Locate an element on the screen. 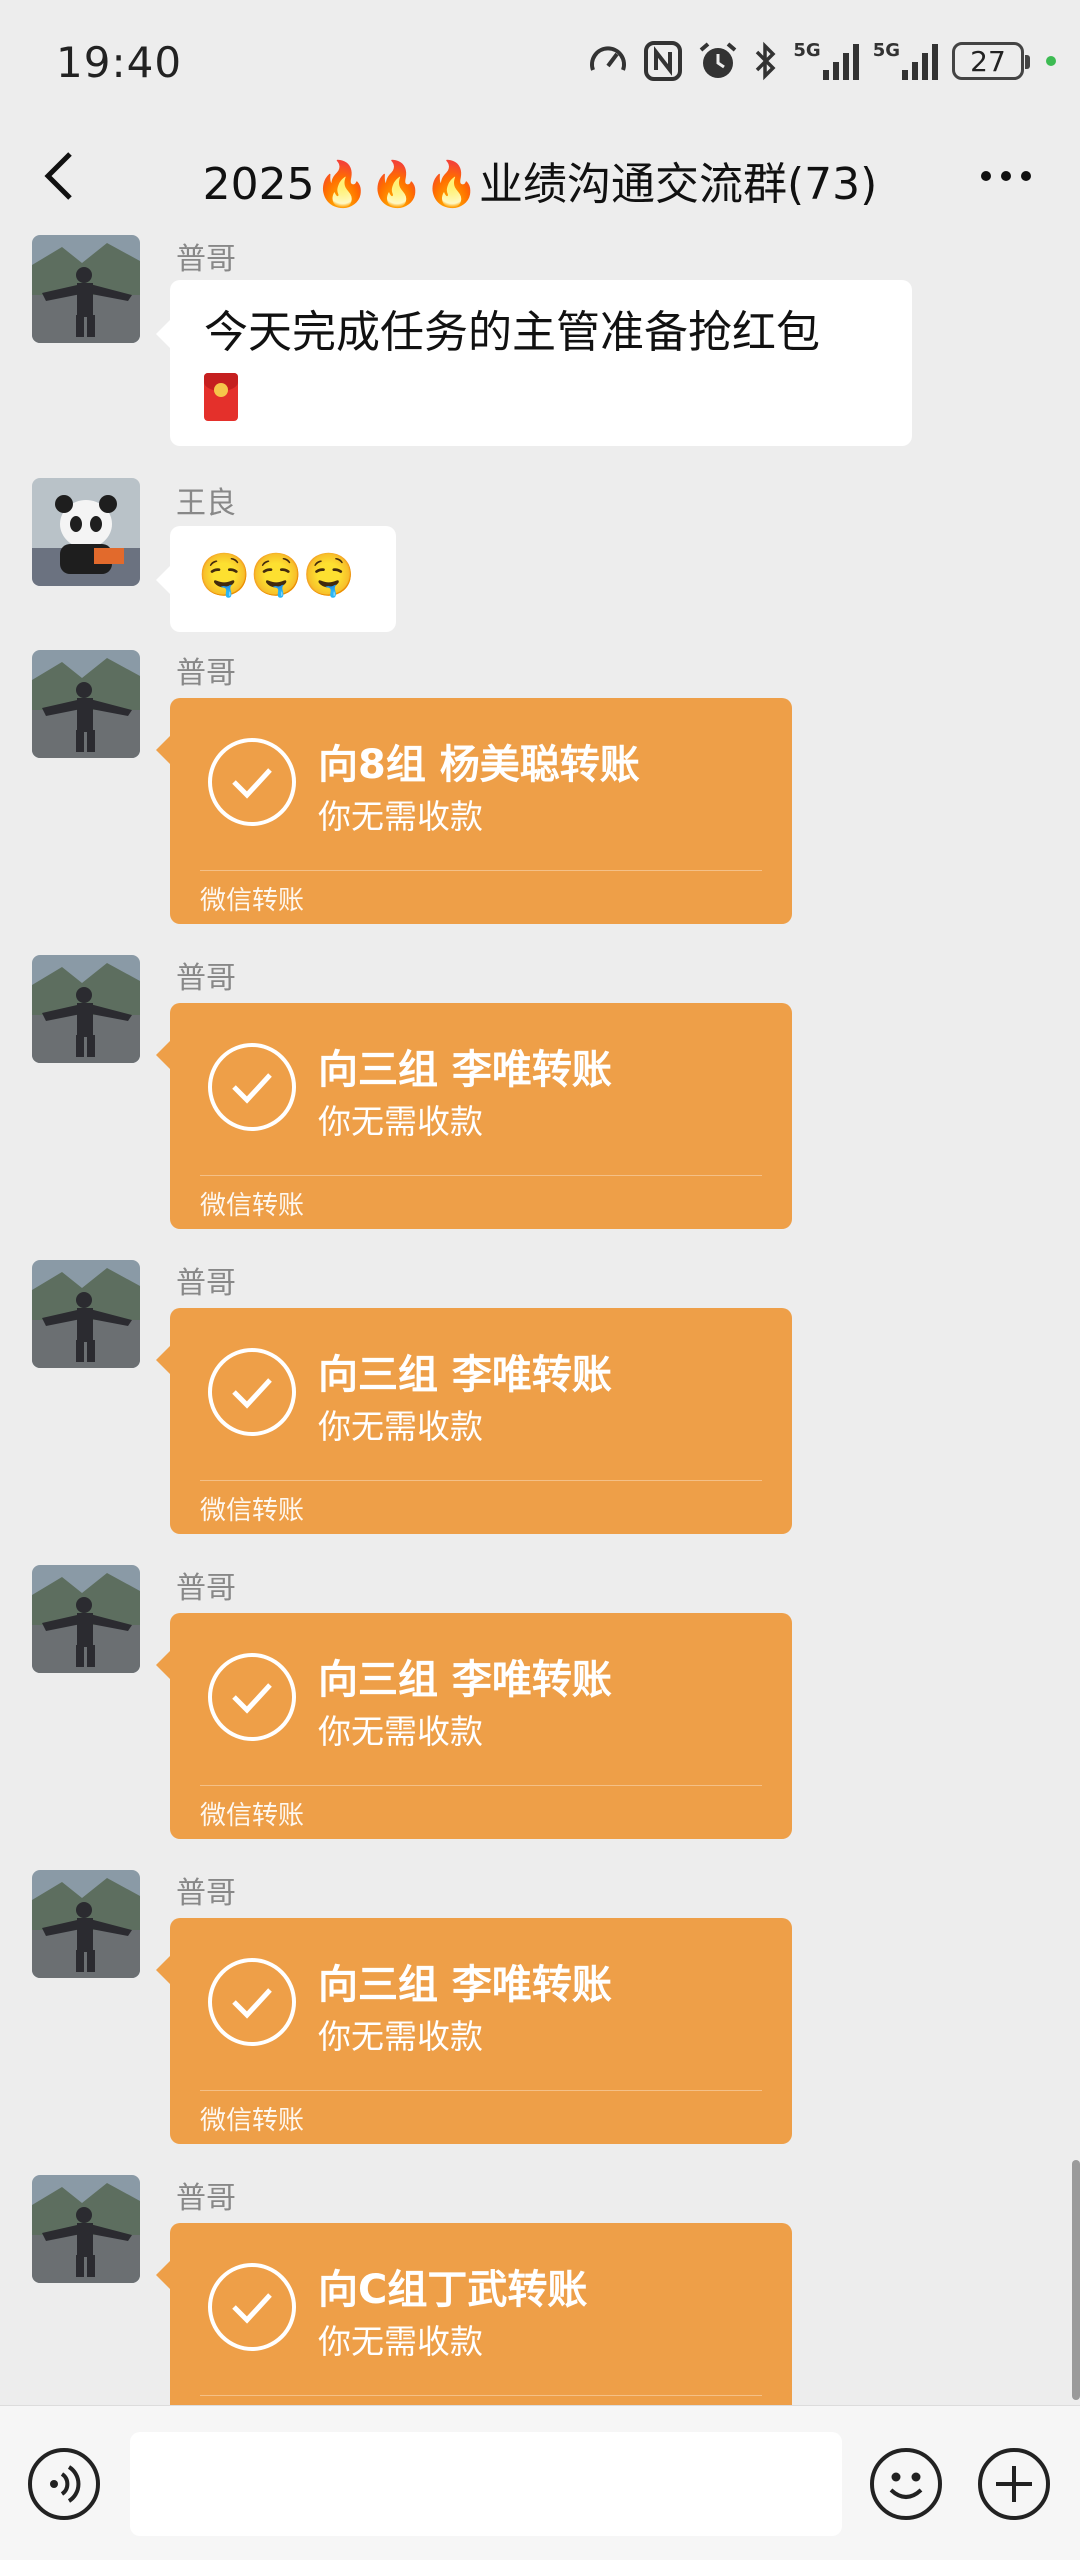  alarm-icon is located at coordinates (718, 60).